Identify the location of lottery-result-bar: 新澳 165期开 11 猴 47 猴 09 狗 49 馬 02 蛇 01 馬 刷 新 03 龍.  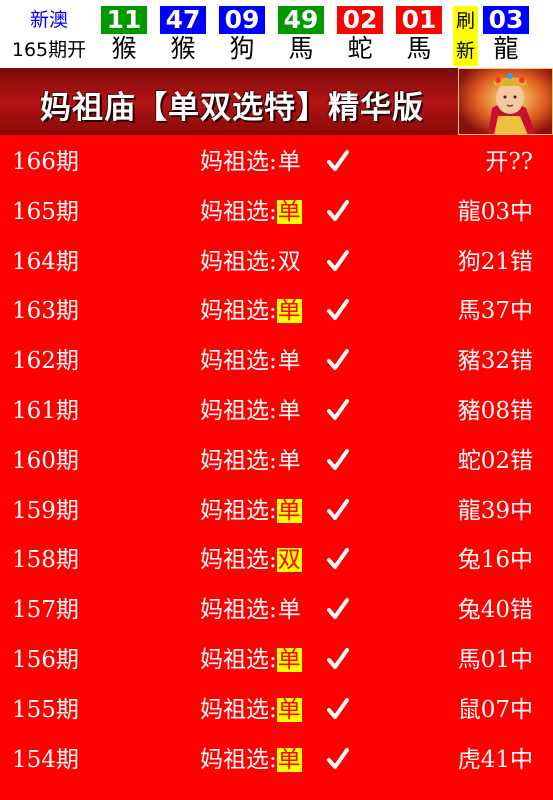
(276, 34).